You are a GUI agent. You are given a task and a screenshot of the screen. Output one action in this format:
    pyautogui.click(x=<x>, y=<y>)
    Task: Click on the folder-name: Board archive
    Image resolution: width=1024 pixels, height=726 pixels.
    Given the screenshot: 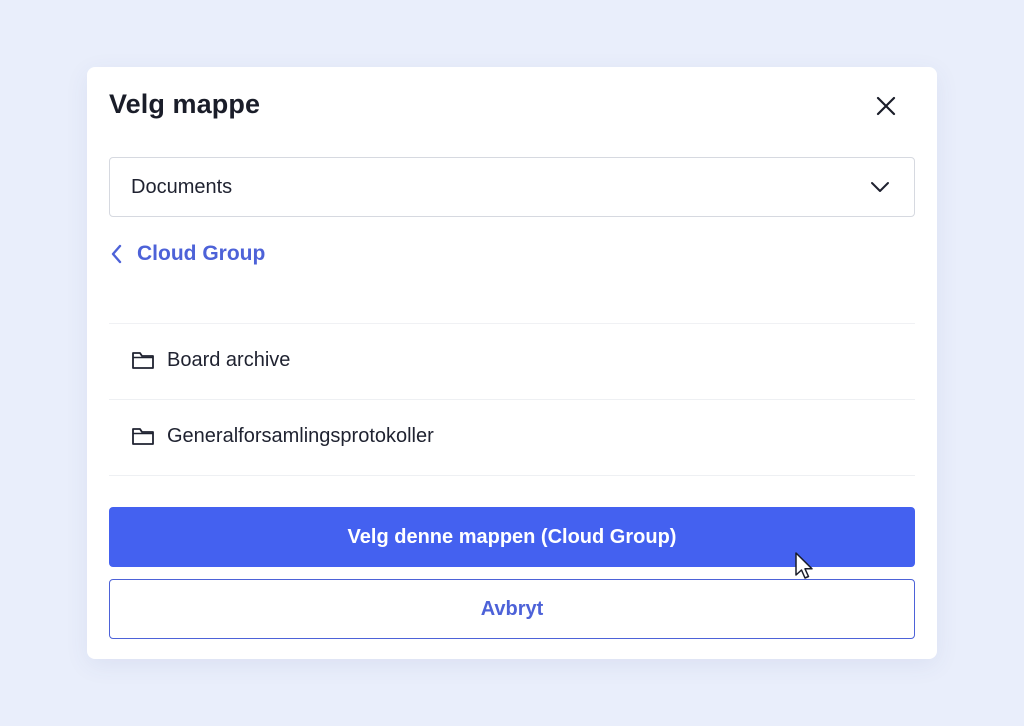 What is the action you would take?
    pyautogui.click(x=229, y=360)
    